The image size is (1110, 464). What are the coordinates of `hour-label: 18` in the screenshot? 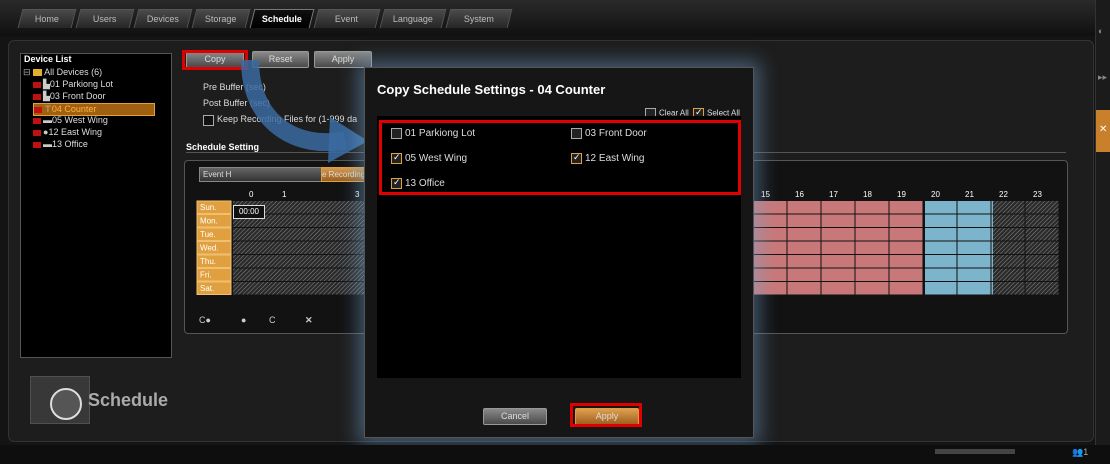 It's located at (867, 194).